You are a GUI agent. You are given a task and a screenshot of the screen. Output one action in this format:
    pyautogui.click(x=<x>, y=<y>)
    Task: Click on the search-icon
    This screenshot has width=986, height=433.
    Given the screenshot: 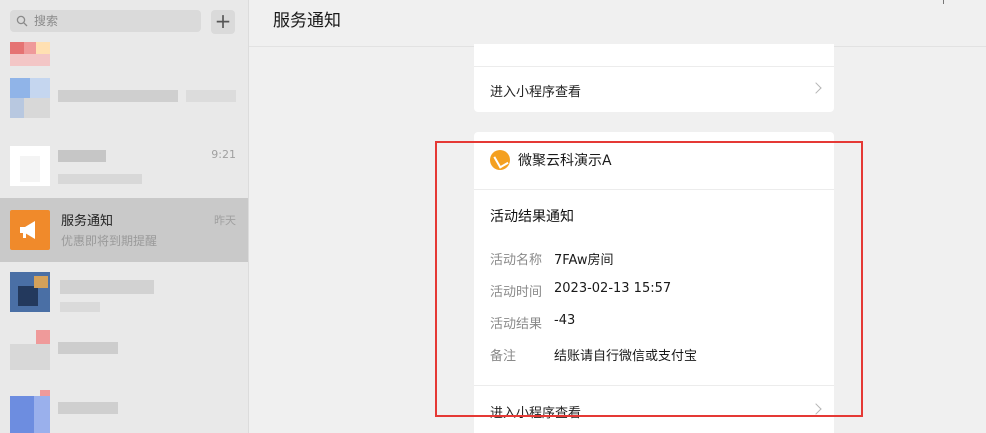 What is the action you would take?
    pyautogui.click(x=22, y=21)
    